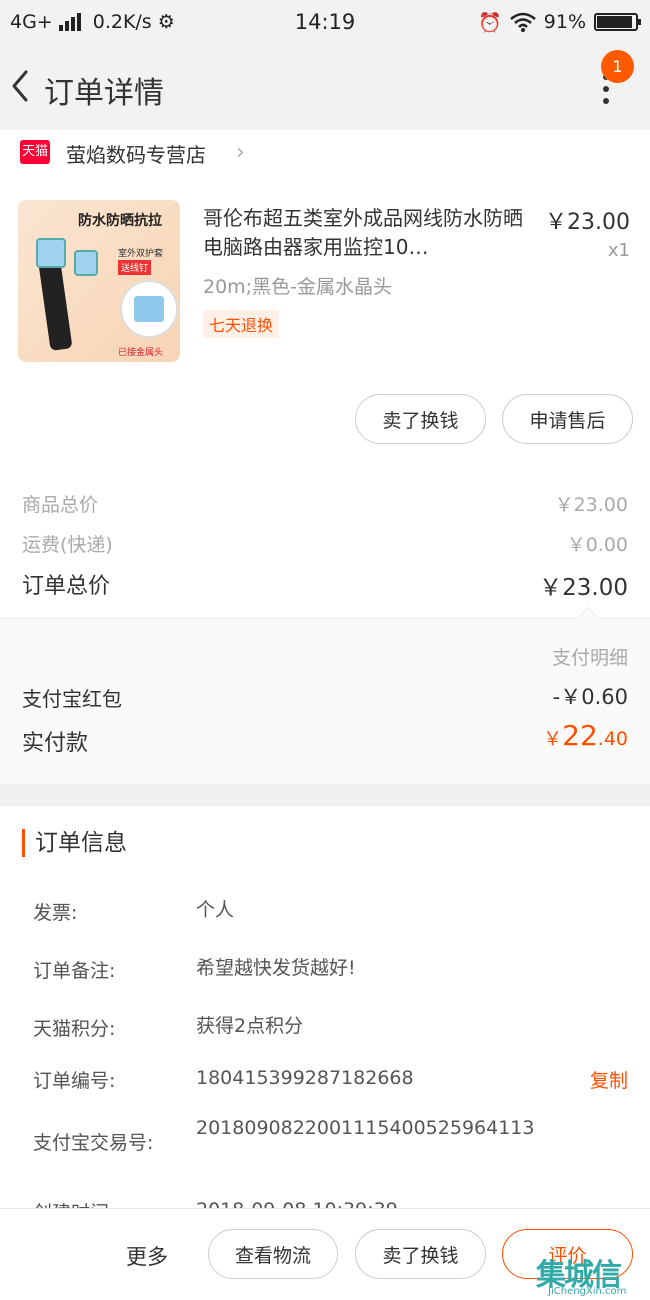 Image resolution: width=650 pixels, height=1300 pixels. Describe the element at coordinates (583, 588) in the screenshot. I see `order-total-value: ￥23.00` at that location.